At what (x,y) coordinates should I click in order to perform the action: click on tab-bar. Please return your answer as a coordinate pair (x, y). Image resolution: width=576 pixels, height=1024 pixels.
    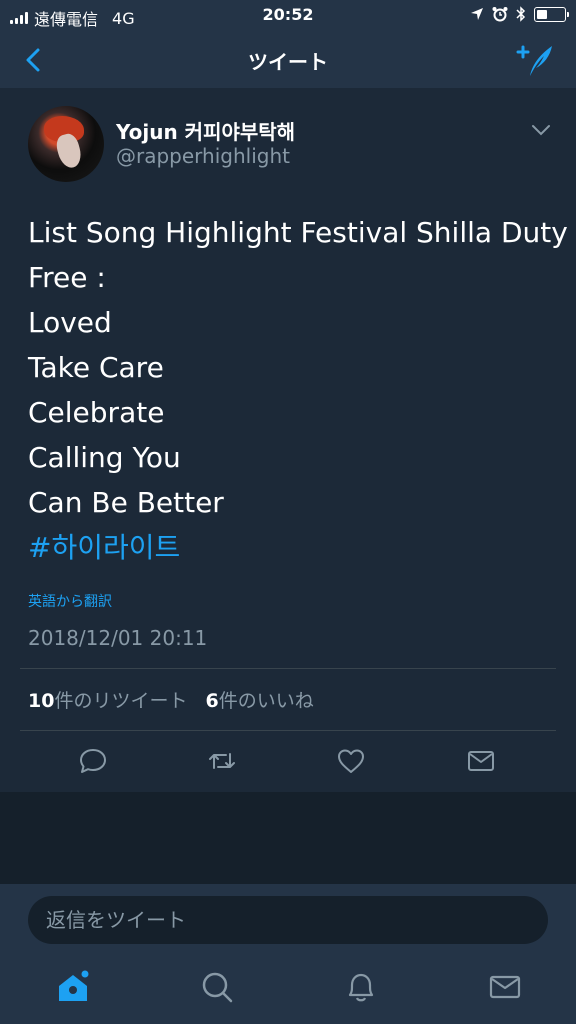
    Looking at the image, I should click on (288, 989).